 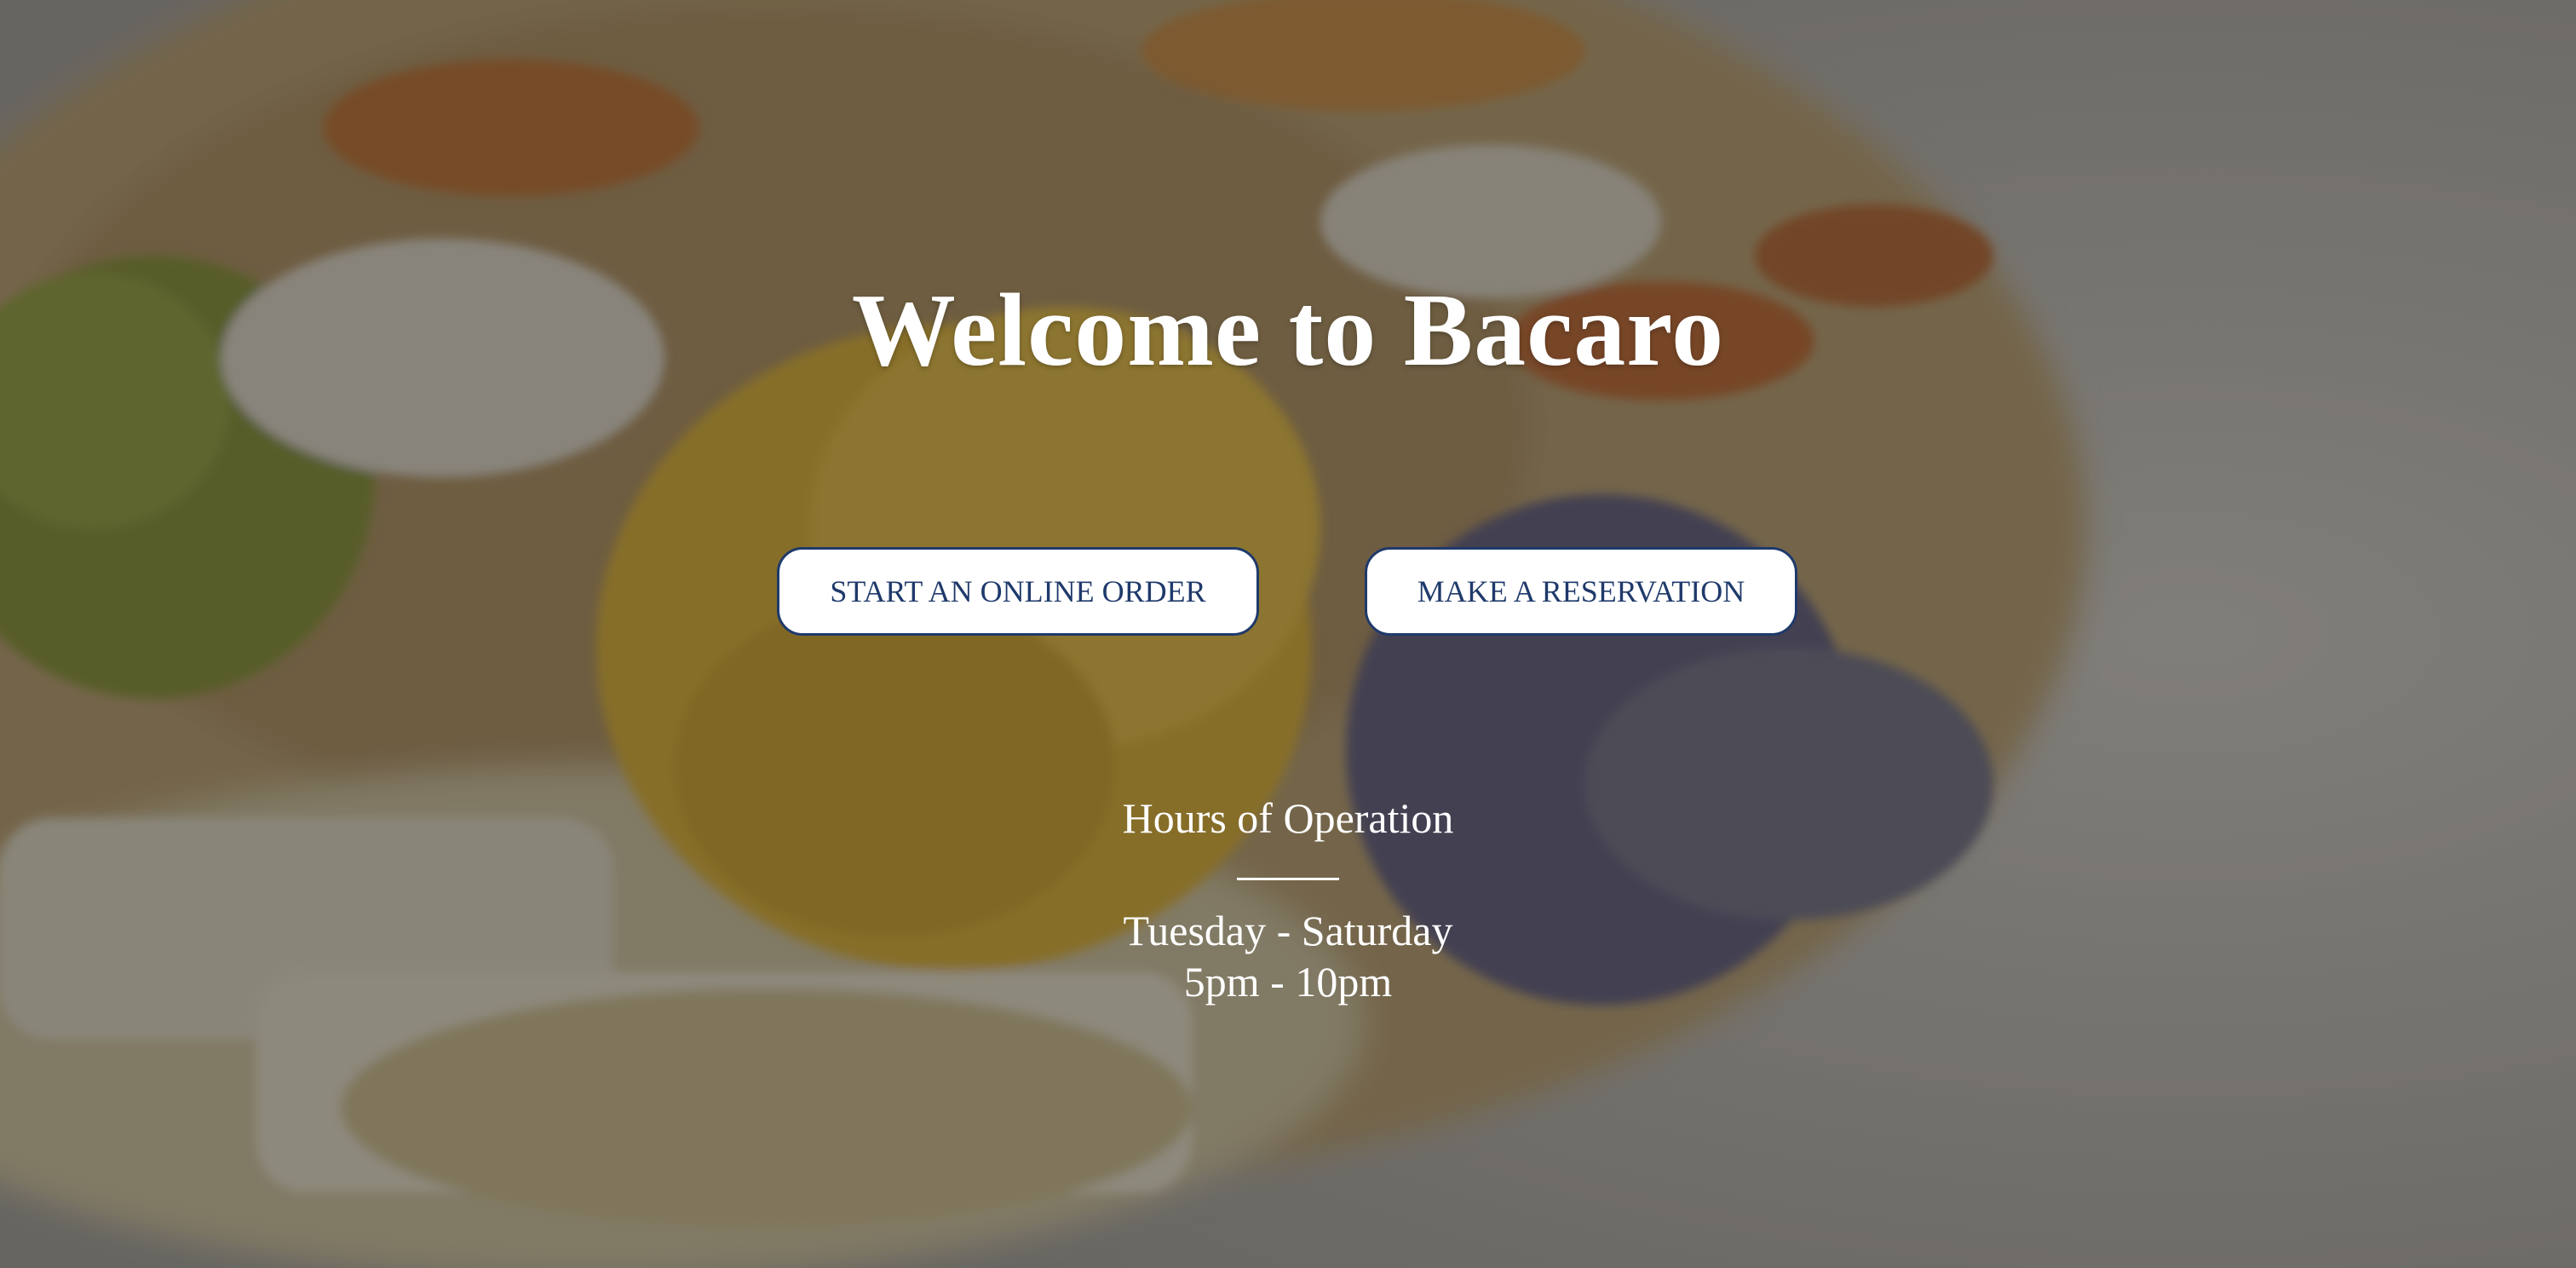 What do you see at coordinates (1288, 330) in the screenshot?
I see `page-title: Welcome to Bacaro` at bounding box center [1288, 330].